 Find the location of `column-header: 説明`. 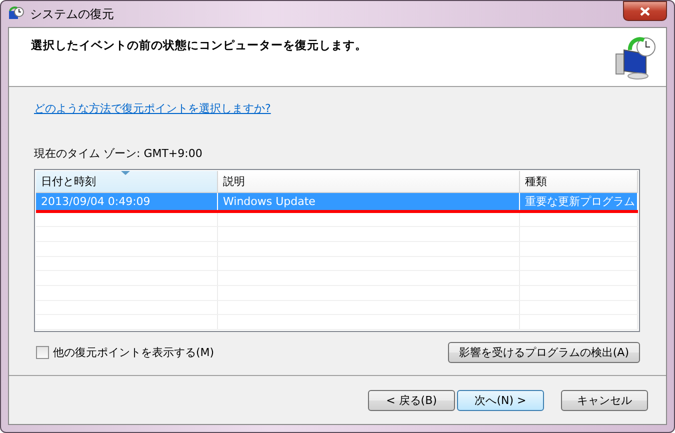

column-header: 説明 is located at coordinates (369, 182).